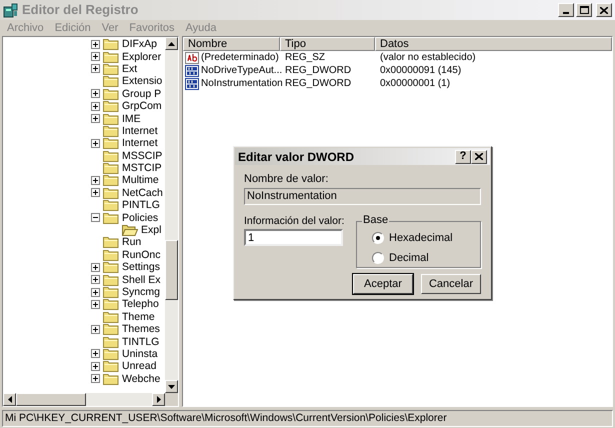 The height and width of the screenshot is (428, 615). I want to click on status-path: Mi PC\HKEY_CURRENT_USER\Software\Microsoft\Windows\CurrentVersion\Policies\Explorer, so click(307, 418).